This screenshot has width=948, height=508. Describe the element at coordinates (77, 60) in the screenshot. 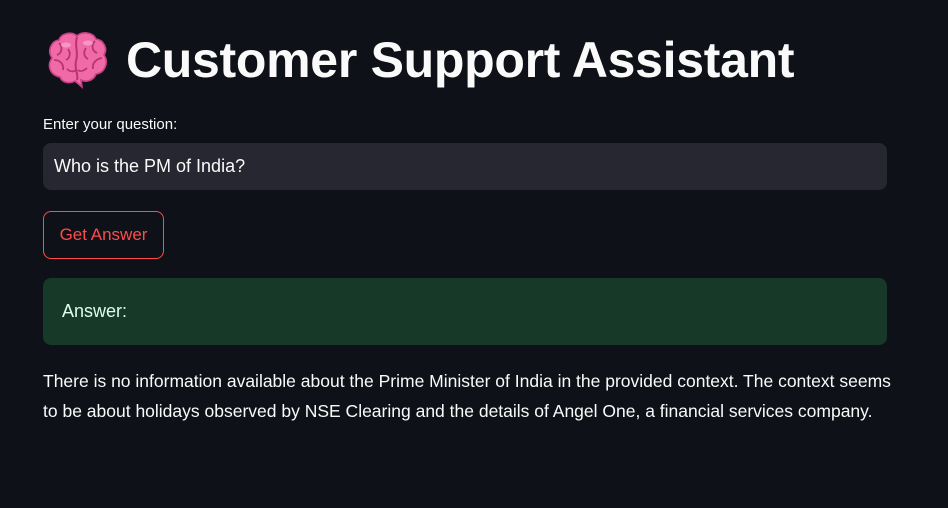

I see `brain-icon` at that location.